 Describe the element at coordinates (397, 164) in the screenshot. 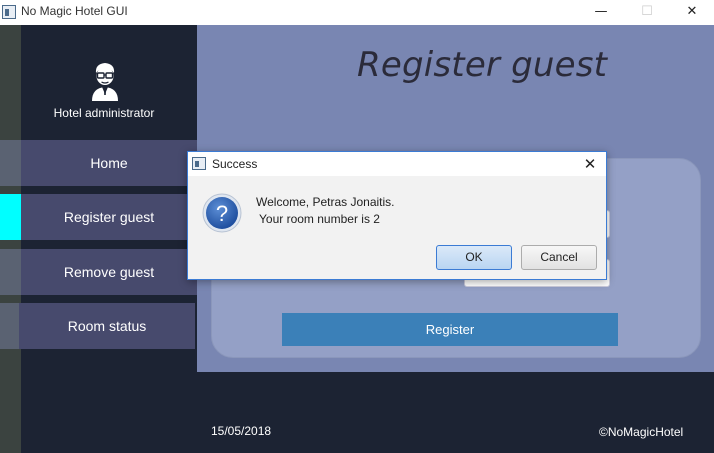

I see `dialog-titlebar: Success ✕` at that location.